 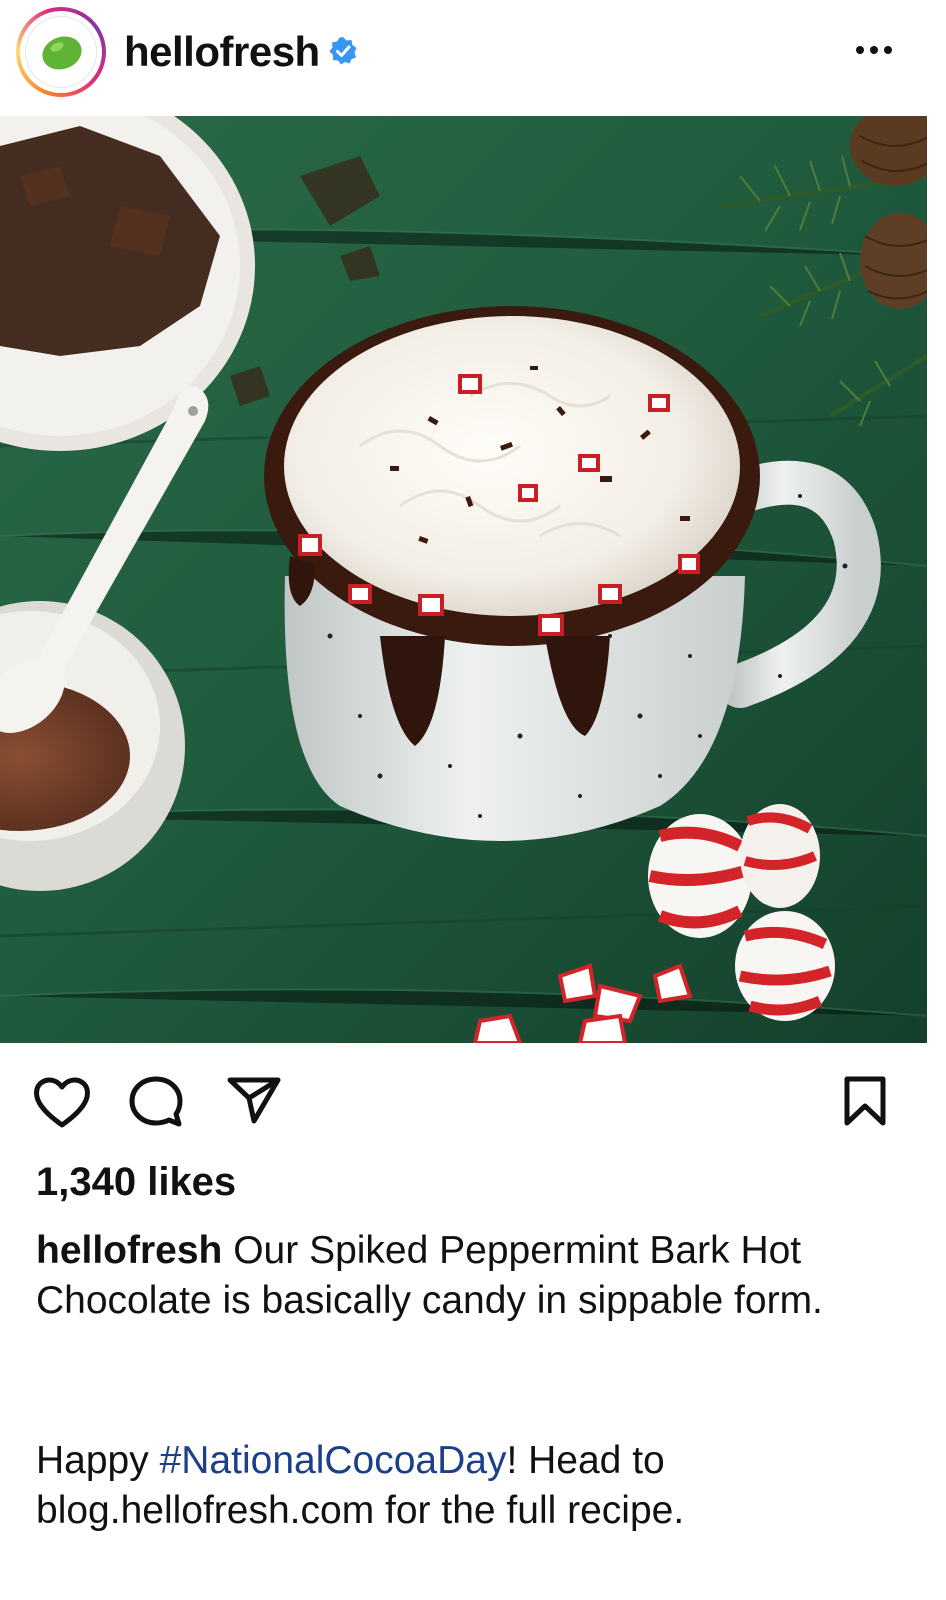 I want to click on likes-count: 1,340 likes, so click(x=136, y=1182).